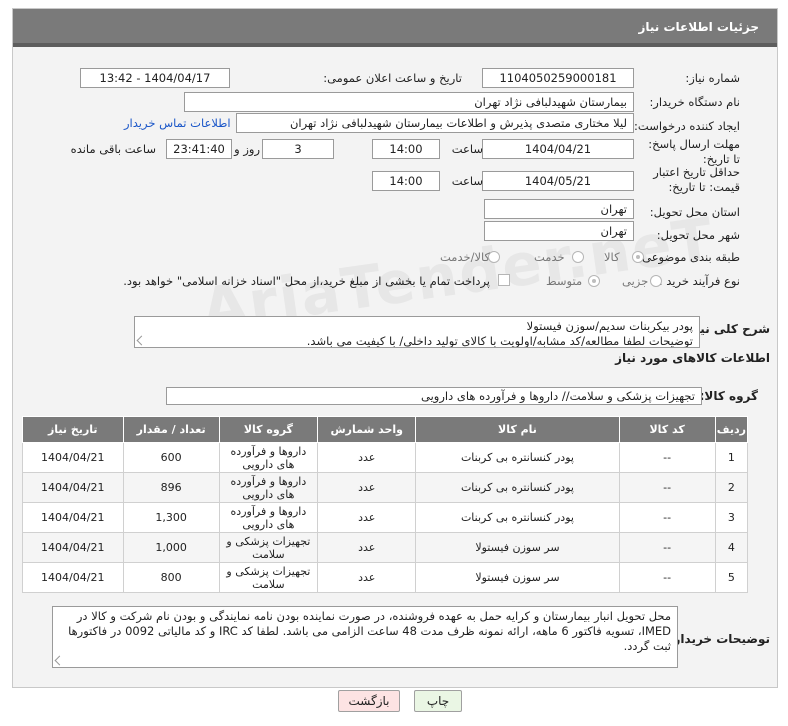 The width and height of the screenshot is (788, 726). What do you see at coordinates (467, 181) in the screenshot?
I see `validity-time-label: ساعت` at bounding box center [467, 181].